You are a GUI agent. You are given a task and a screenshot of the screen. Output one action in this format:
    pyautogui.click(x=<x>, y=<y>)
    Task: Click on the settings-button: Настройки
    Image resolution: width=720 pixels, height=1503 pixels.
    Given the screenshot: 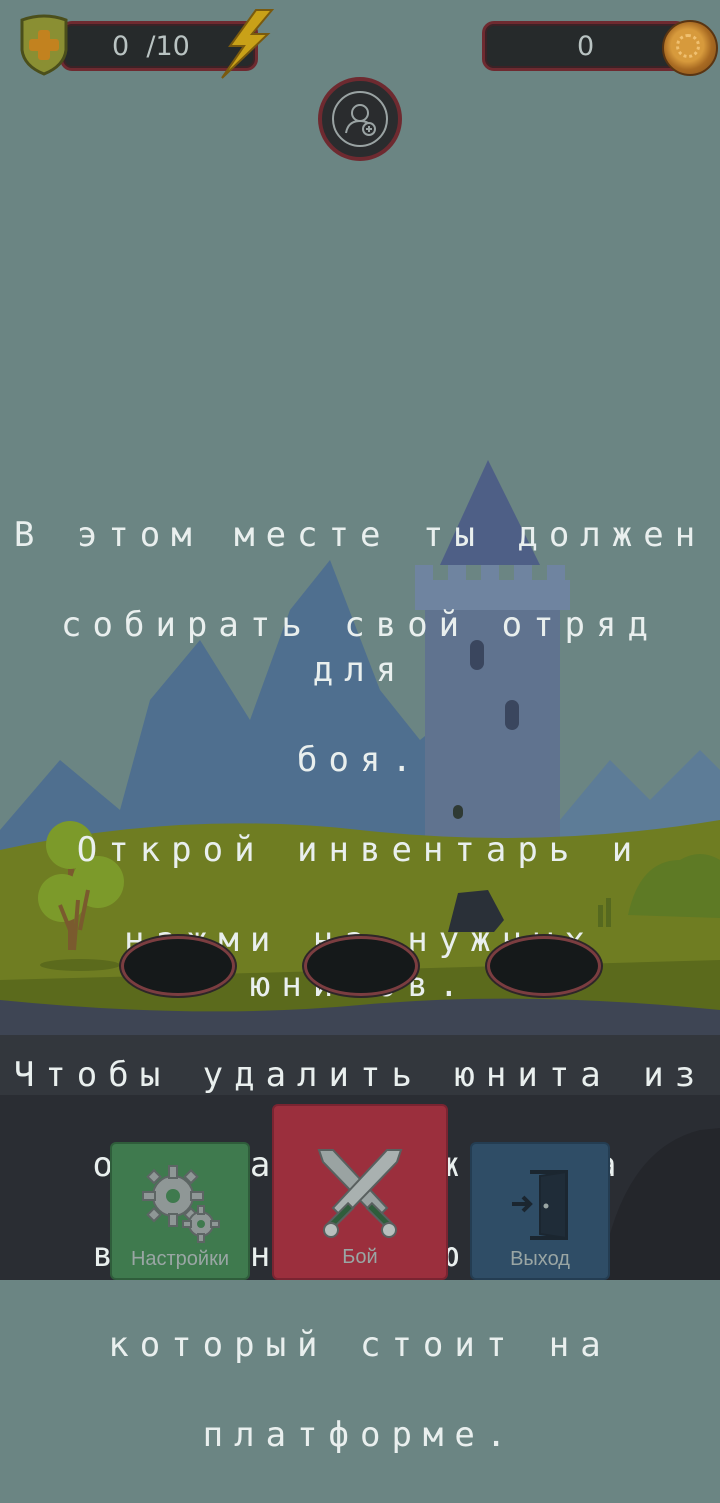 What is the action you would take?
    pyautogui.click(x=180, y=1211)
    